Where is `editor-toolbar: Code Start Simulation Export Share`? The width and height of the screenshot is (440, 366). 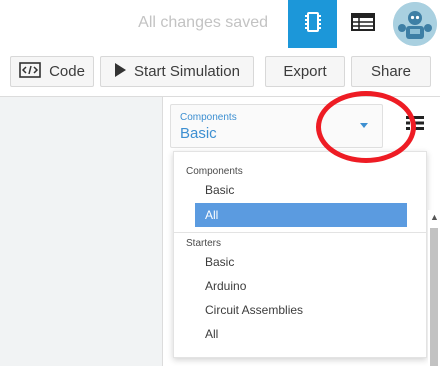
editor-toolbar: Code Start Simulation Export Share is located at coordinates (220, 72).